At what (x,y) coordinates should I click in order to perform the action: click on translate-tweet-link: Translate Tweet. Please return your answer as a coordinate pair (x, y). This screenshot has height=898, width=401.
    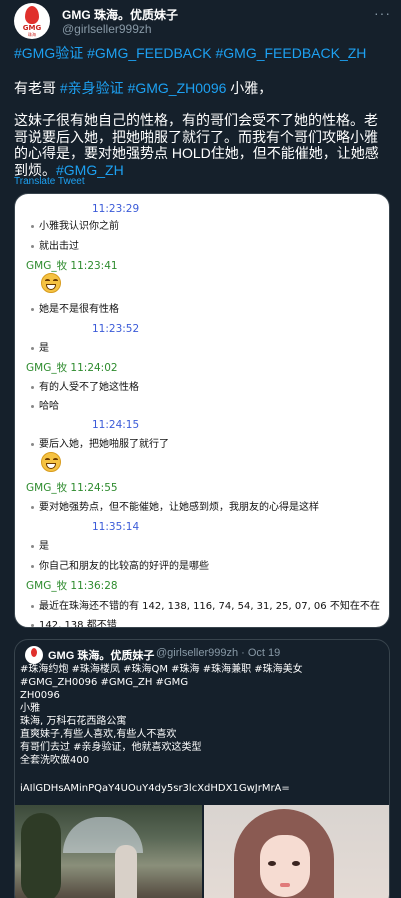
    Looking at the image, I should click on (49, 181).